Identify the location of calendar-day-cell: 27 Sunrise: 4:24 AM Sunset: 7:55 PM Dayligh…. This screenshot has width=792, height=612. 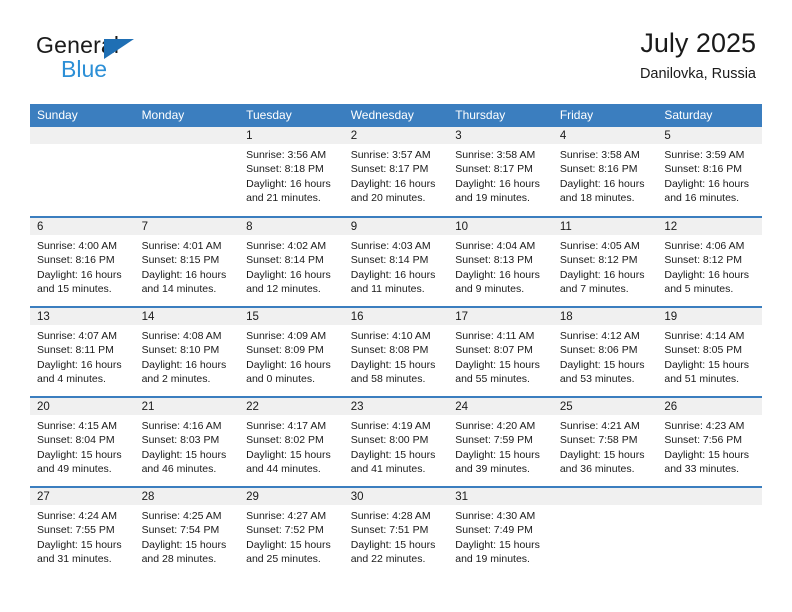
(82, 532).